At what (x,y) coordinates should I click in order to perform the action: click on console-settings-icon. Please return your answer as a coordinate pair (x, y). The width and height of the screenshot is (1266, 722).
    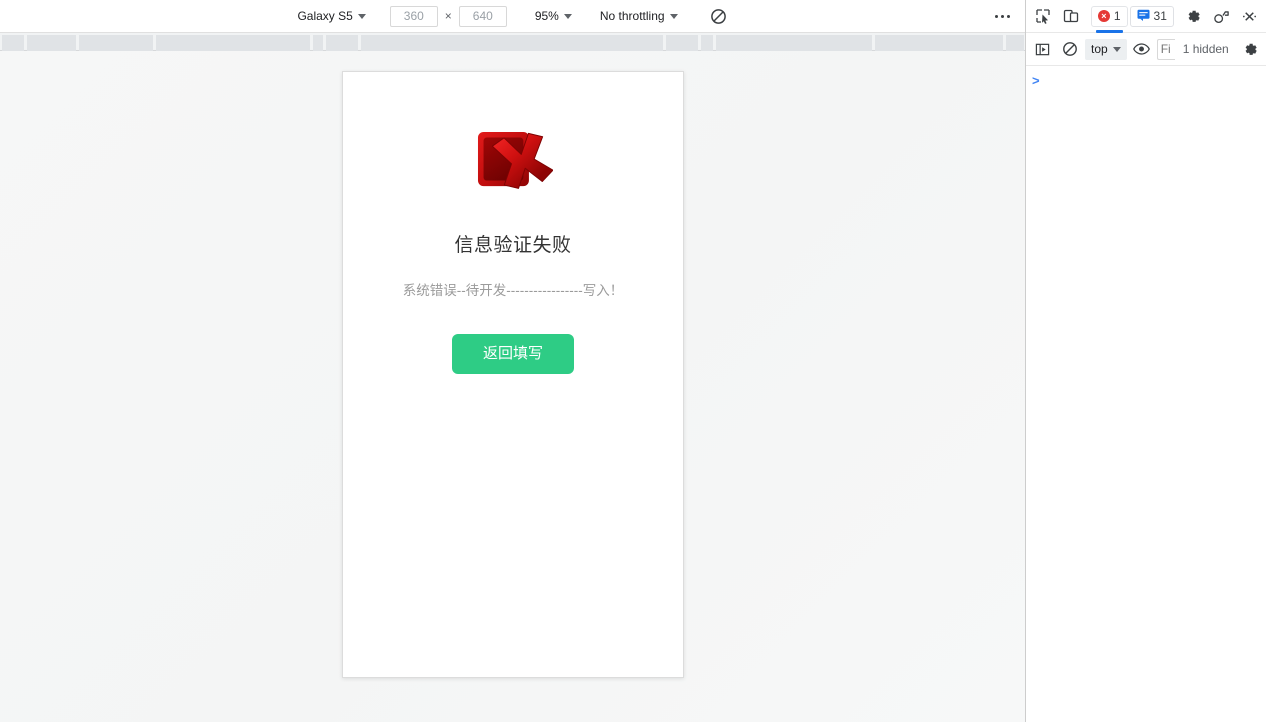
    Looking at the image, I should click on (1250, 49).